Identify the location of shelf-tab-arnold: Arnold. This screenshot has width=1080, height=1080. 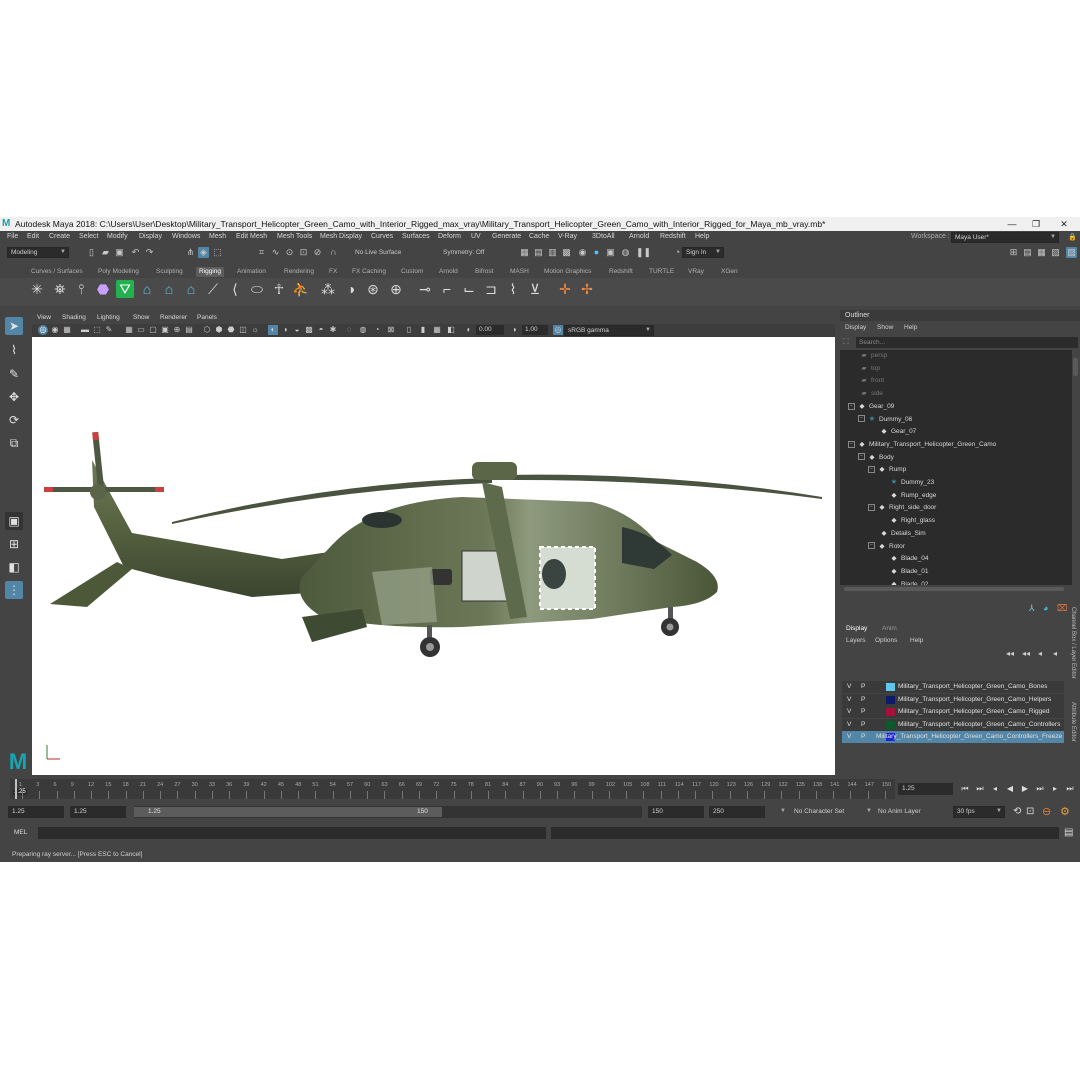
(448, 272).